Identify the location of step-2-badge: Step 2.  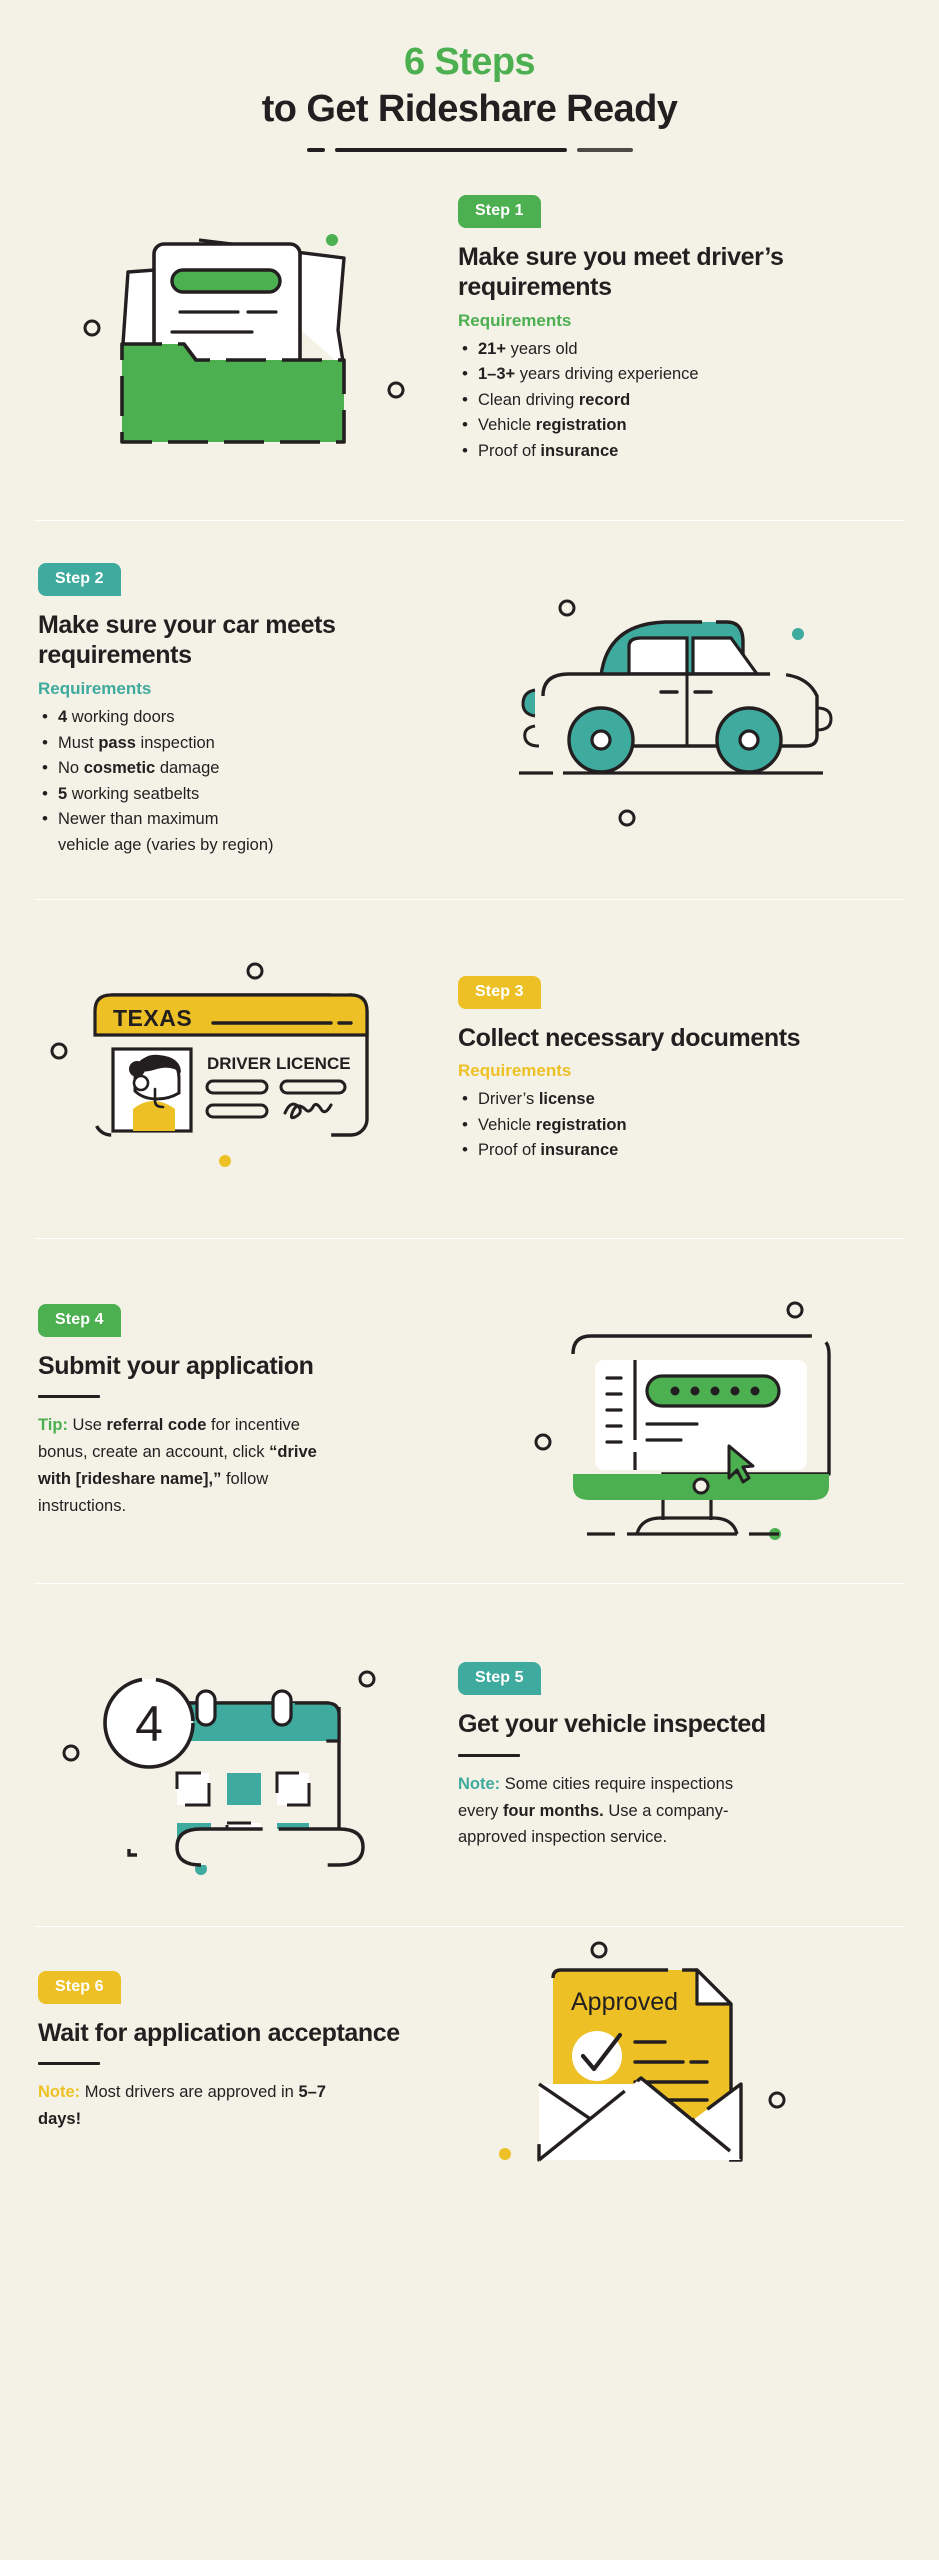
(79, 579).